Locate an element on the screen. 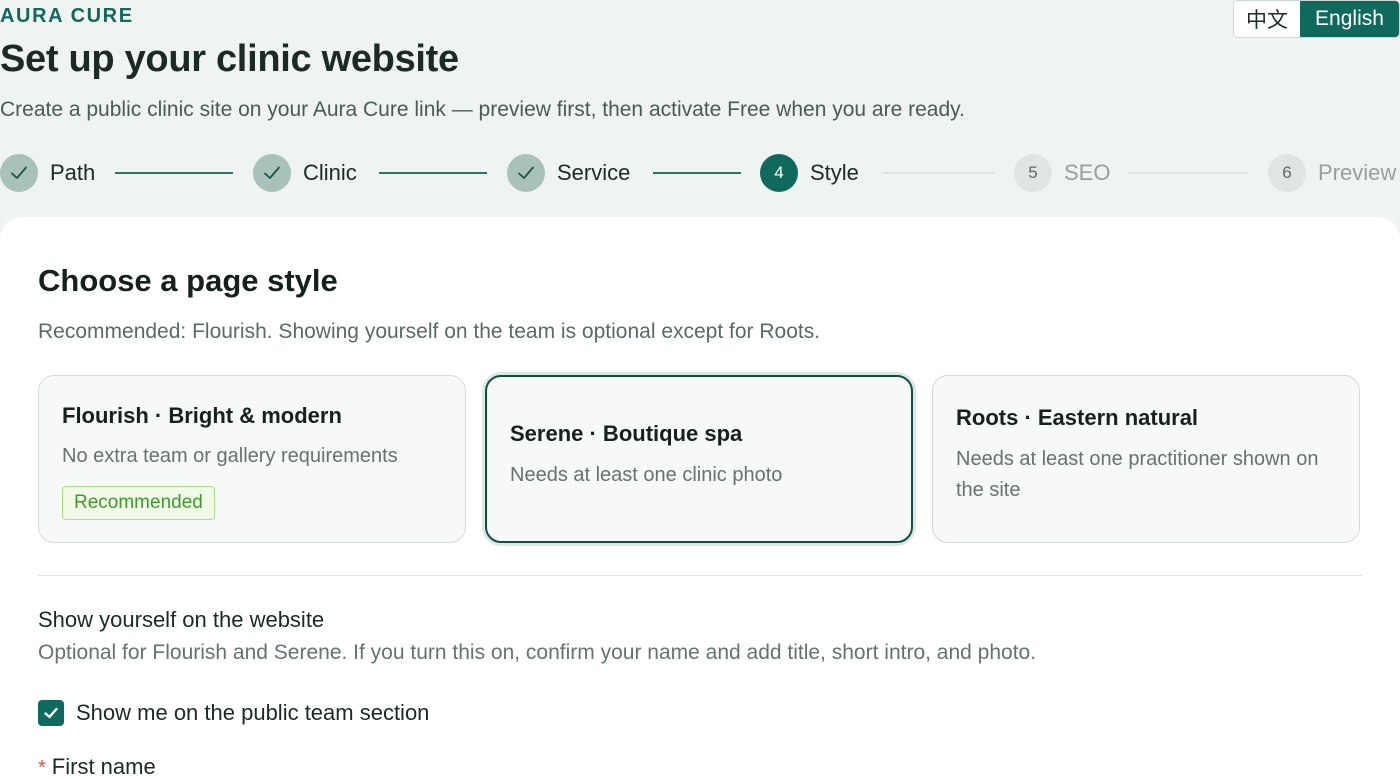 Image resolution: width=1400 pixels, height=779 pixels. first-name-label: * First name is located at coordinates (97, 766).